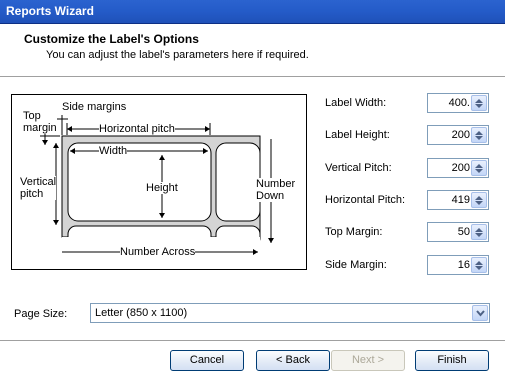  Describe the element at coordinates (290, 313) in the screenshot. I see `page-size-dropdown: Letter (850 x 1100)` at that location.